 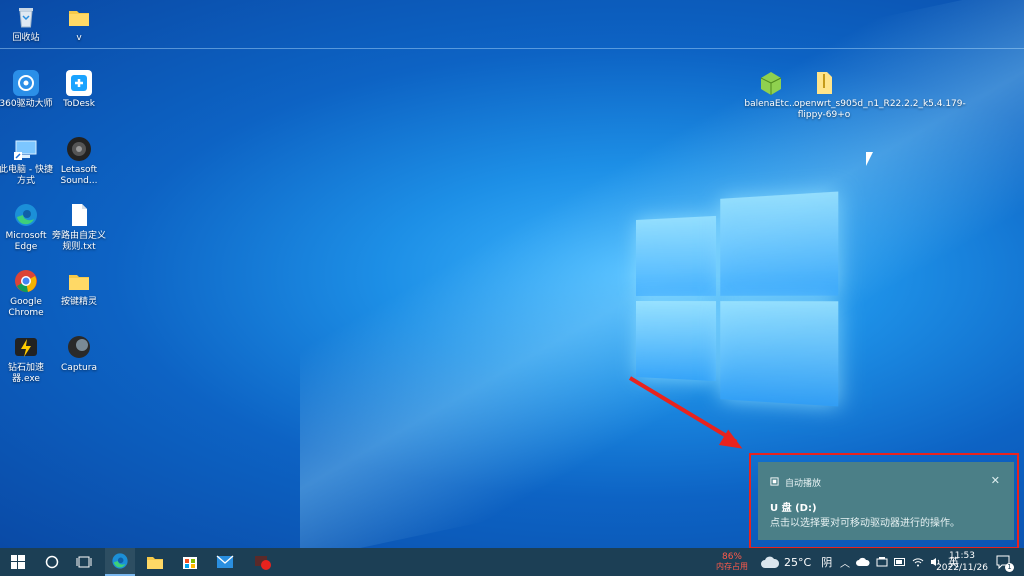 I want to click on memory-label: 内存占用, so click(x=732, y=566).